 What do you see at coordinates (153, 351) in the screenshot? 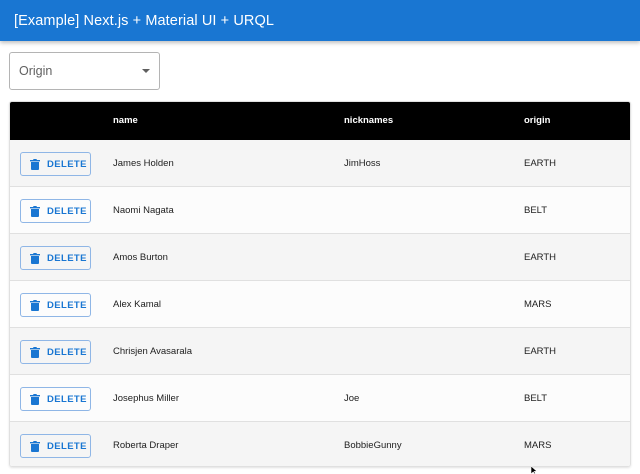
I see `cell-name: Chrisjen Avasarala` at bounding box center [153, 351].